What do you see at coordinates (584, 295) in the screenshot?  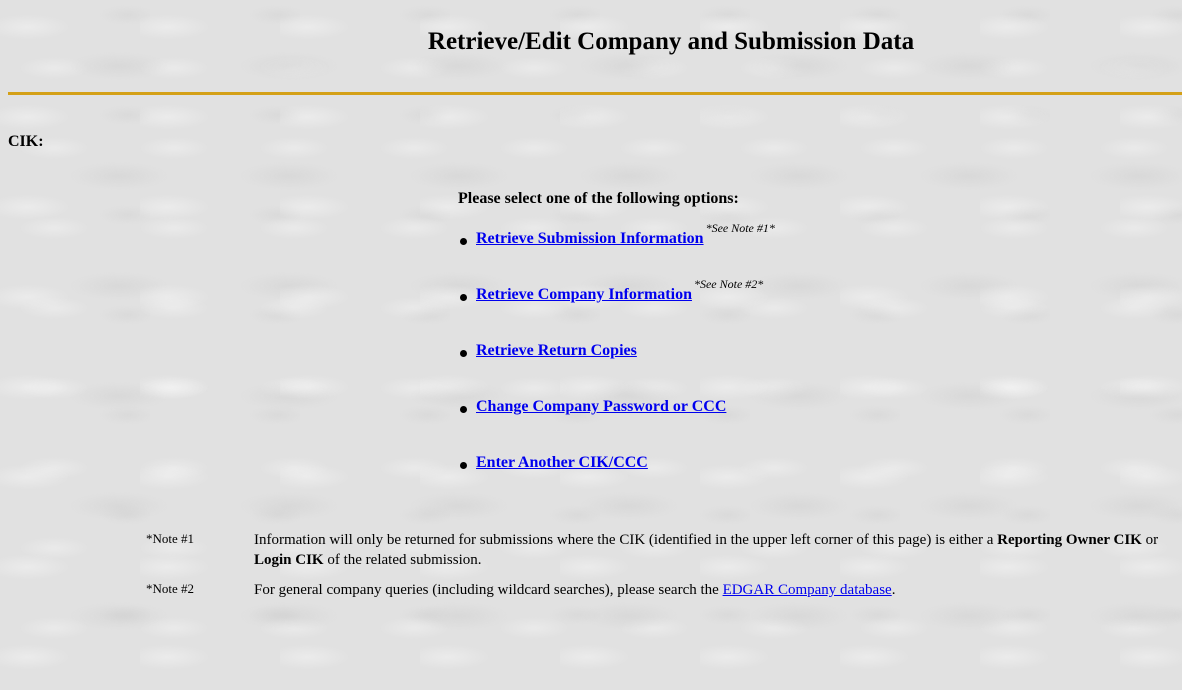 I see `retrieve-company-link: Retrieve Company Information` at bounding box center [584, 295].